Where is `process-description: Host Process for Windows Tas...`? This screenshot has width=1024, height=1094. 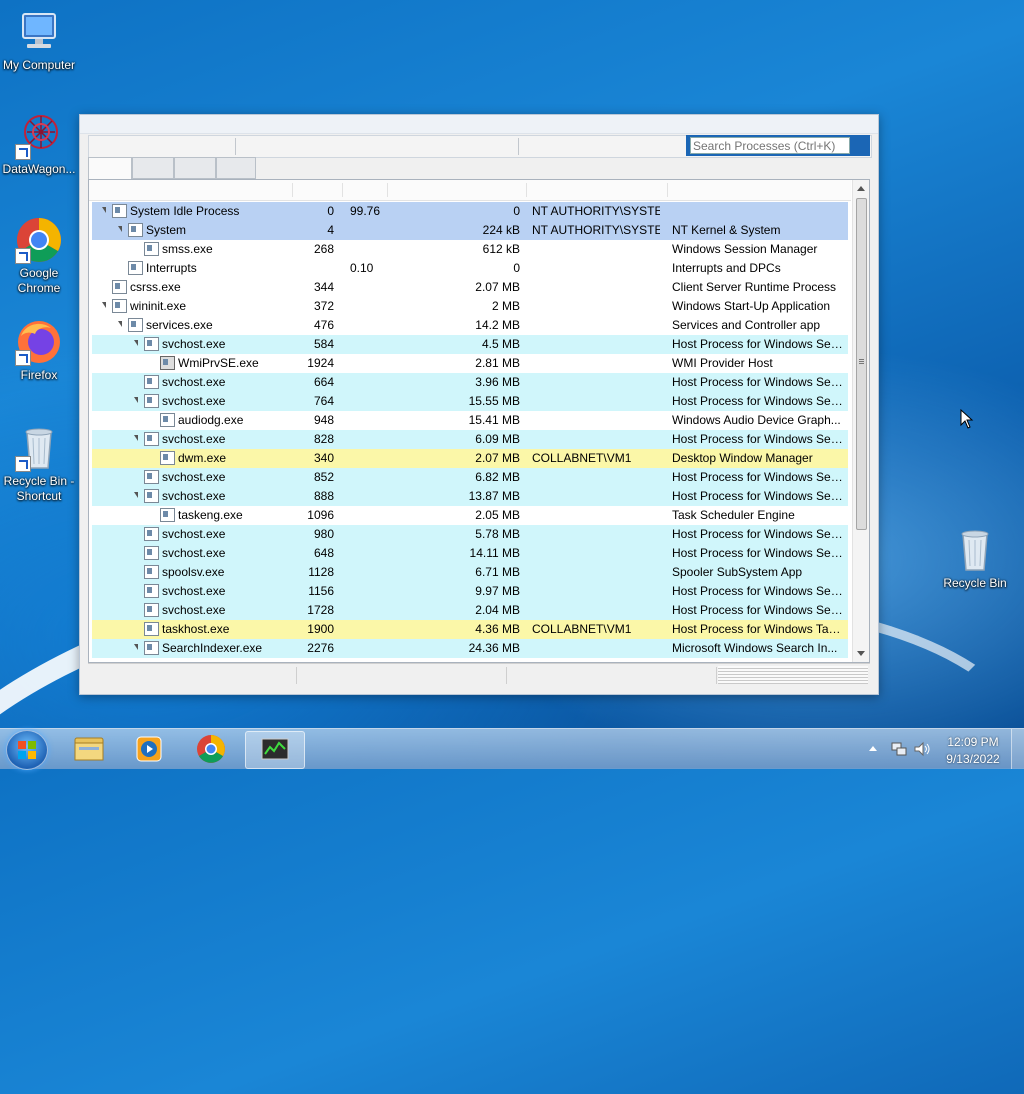
process-description: Host Process for Windows Tas... is located at coordinates (758, 629).